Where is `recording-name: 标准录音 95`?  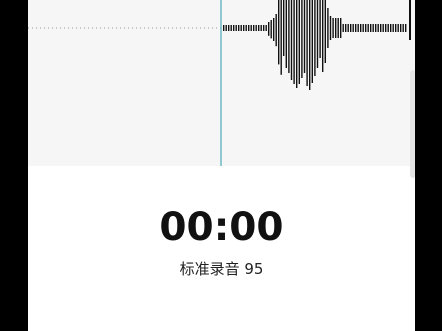 recording-name: 标准录音 95 is located at coordinates (221, 269).